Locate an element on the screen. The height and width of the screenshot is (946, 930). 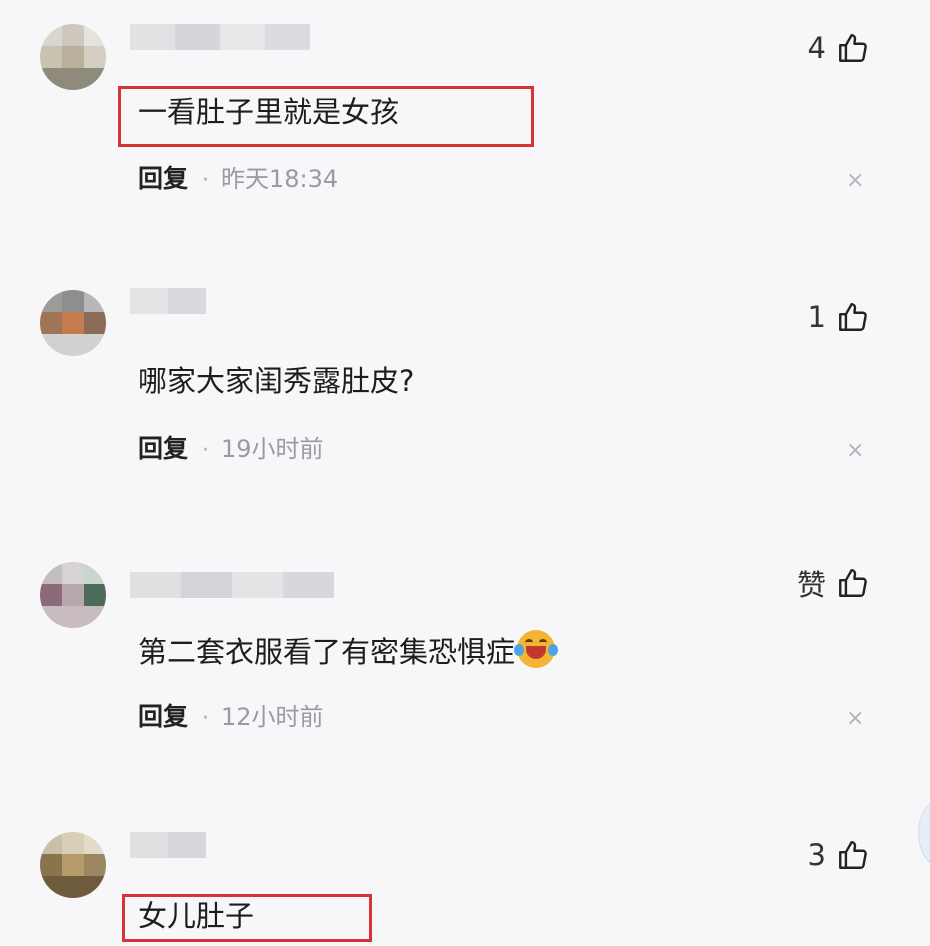
like-count: 1 is located at coordinates (816, 317).